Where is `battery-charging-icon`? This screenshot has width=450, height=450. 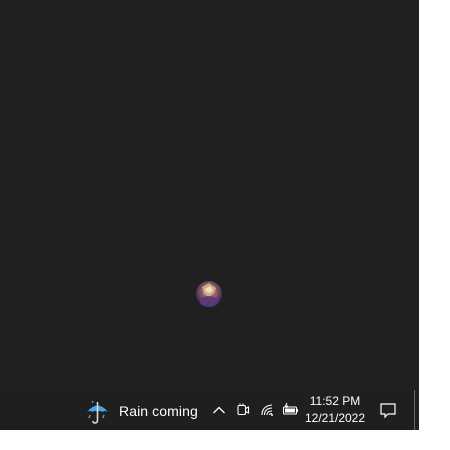 battery-charging-icon is located at coordinates (290, 408).